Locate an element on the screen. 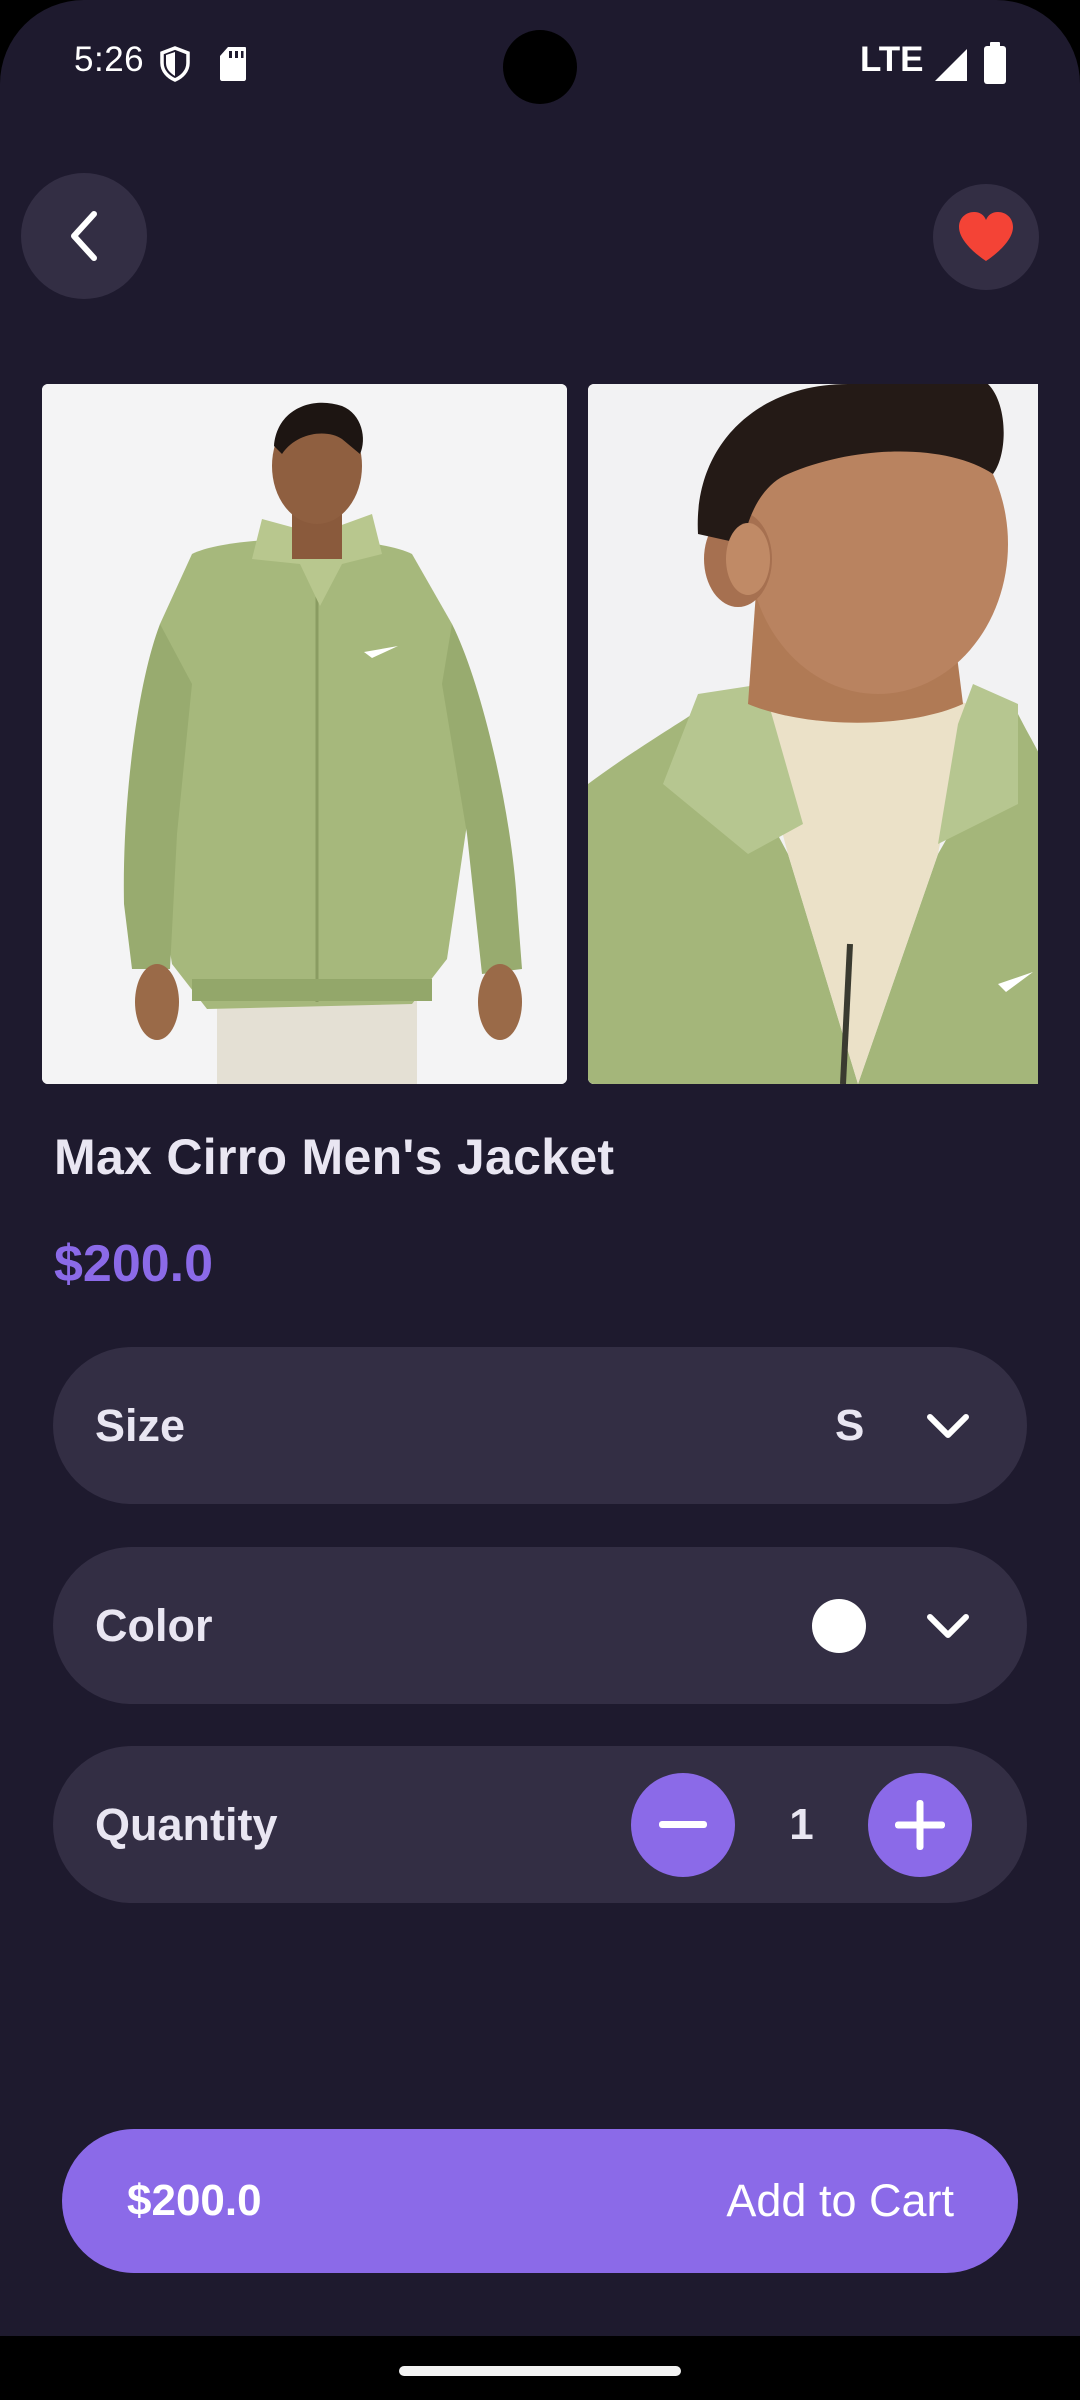 Image resolution: width=1080 pixels, height=2400 pixels. chevron-left-icon is located at coordinates (84, 236).